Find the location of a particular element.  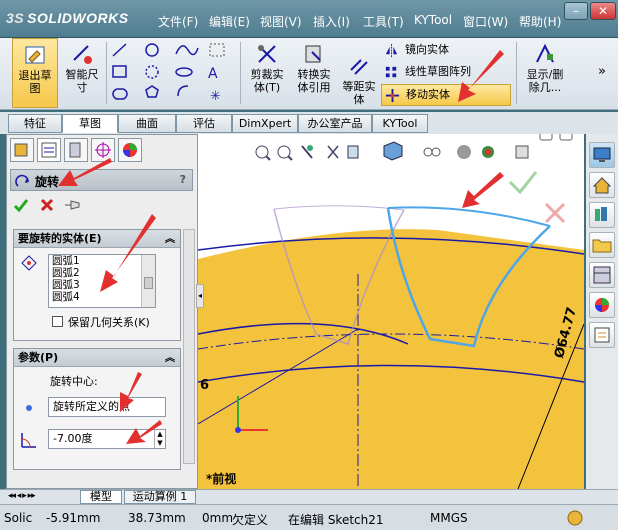

tab-features: 特征 is located at coordinates (35, 123).